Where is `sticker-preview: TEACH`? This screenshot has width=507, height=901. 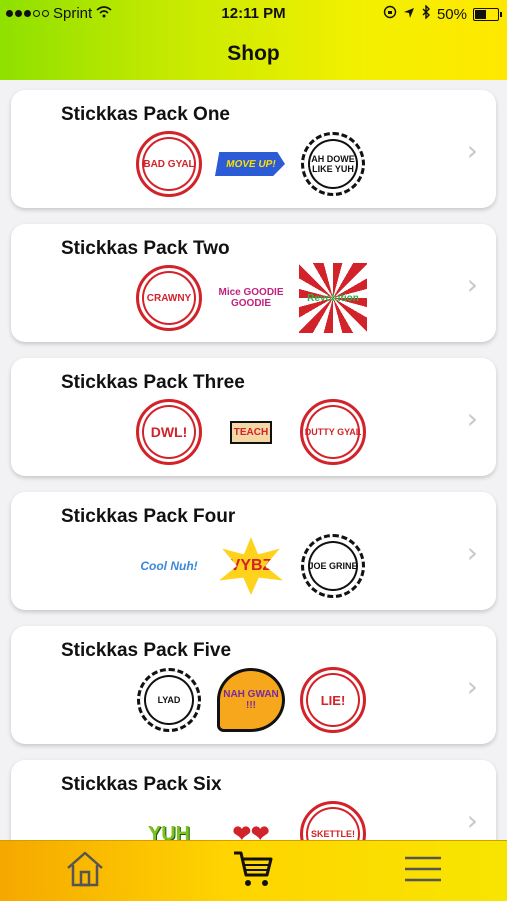 sticker-preview: TEACH is located at coordinates (251, 432).